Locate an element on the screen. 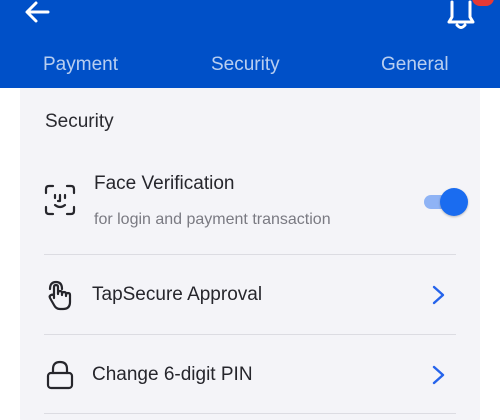 The image size is (500, 420). face-scan-icon is located at coordinates (60, 200).